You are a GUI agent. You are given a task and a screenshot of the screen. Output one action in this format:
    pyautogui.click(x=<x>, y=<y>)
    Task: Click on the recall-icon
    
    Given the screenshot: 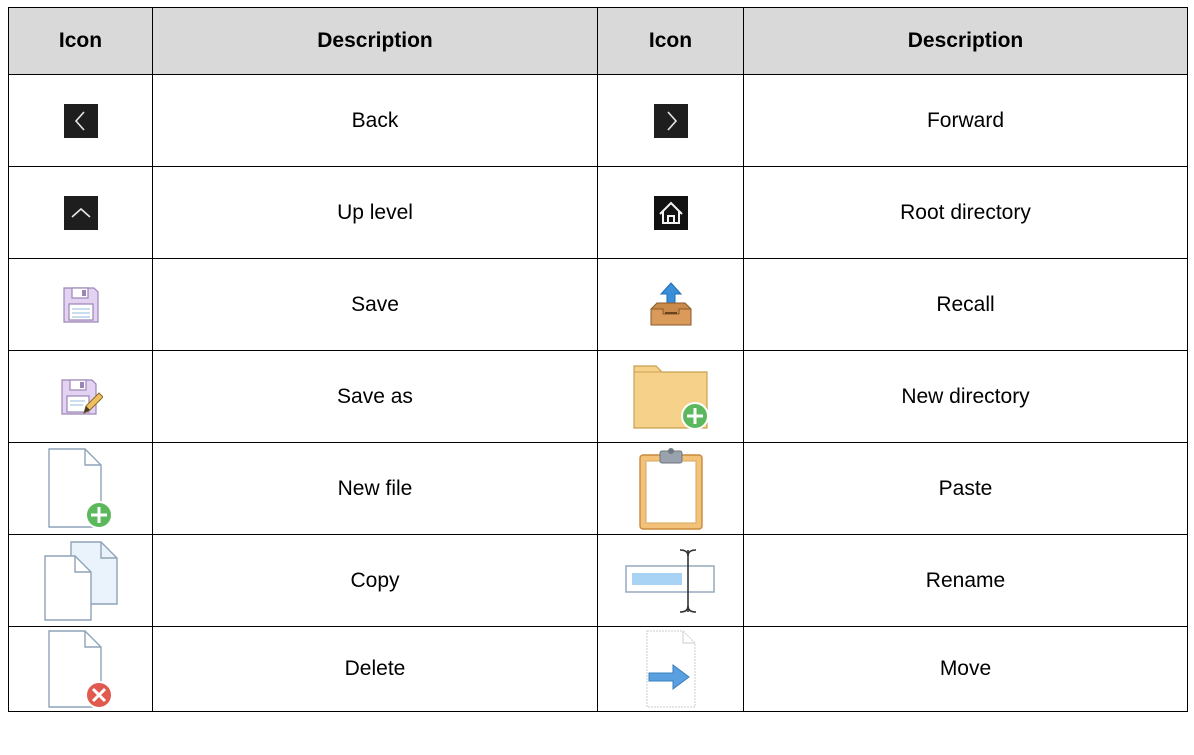 What is the action you would take?
    pyautogui.click(x=670, y=303)
    